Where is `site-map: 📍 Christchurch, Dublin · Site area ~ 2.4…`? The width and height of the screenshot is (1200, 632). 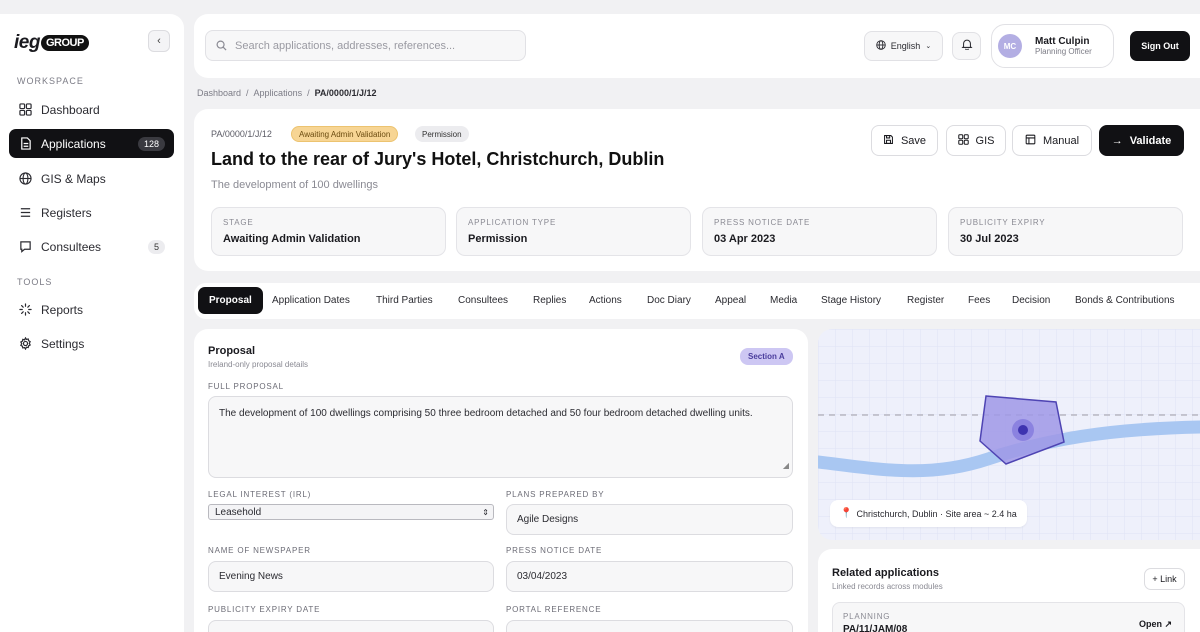
site-map: 📍 Christchurch, Dublin · Site area ~ 2.4… is located at coordinates (1009, 434).